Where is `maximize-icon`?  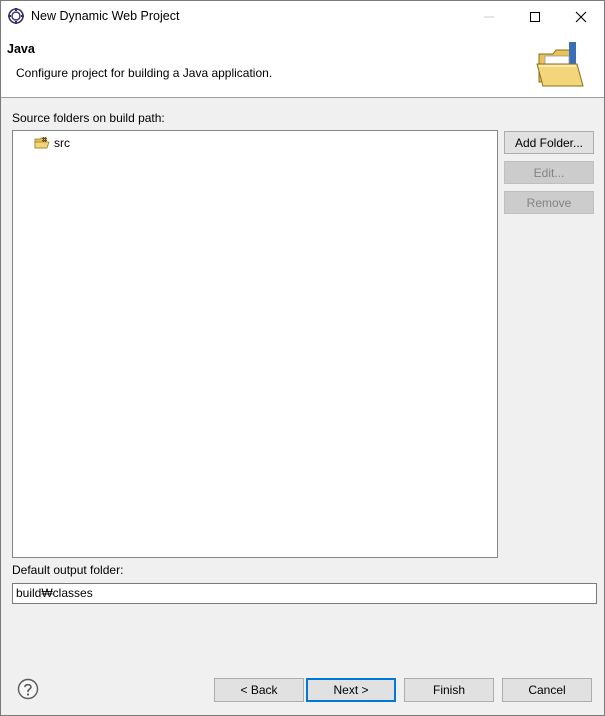
maximize-icon is located at coordinates (535, 16).